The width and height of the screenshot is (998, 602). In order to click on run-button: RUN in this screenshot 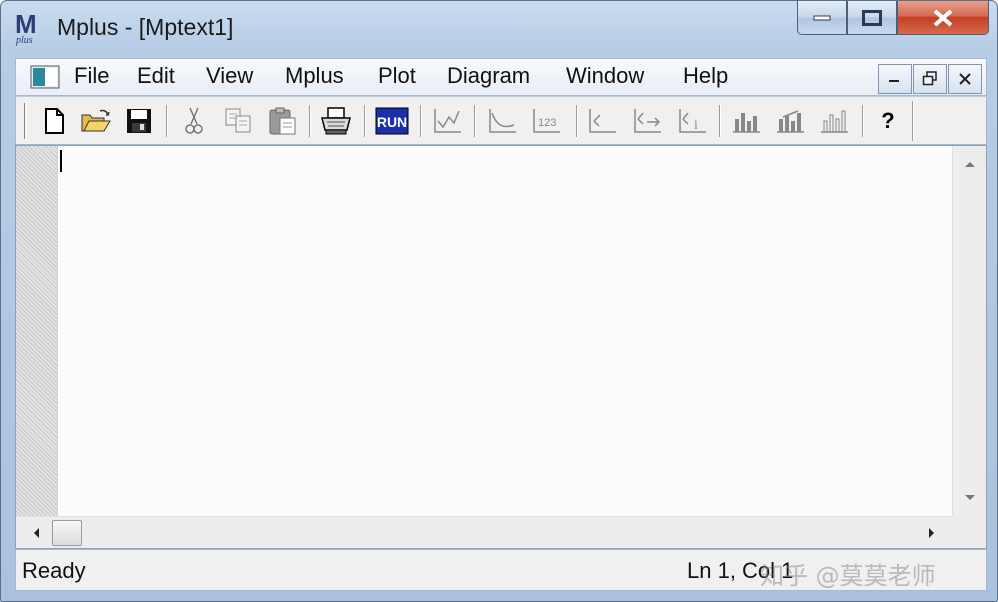, I will do `click(392, 121)`.